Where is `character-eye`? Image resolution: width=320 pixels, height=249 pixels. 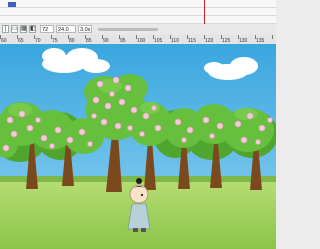
character-eye is located at coordinates (142, 195).